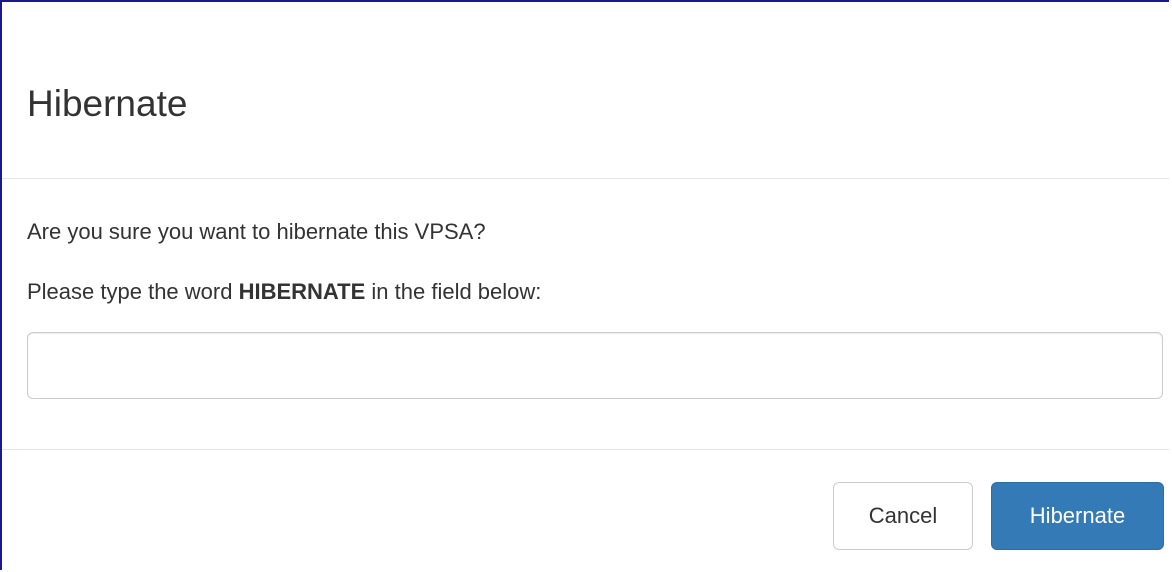 The width and height of the screenshot is (1172, 572). What do you see at coordinates (1077, 516) in the screenshot?
I see `hibernate-button: Hibernate` at bounding box center [1077, 516].